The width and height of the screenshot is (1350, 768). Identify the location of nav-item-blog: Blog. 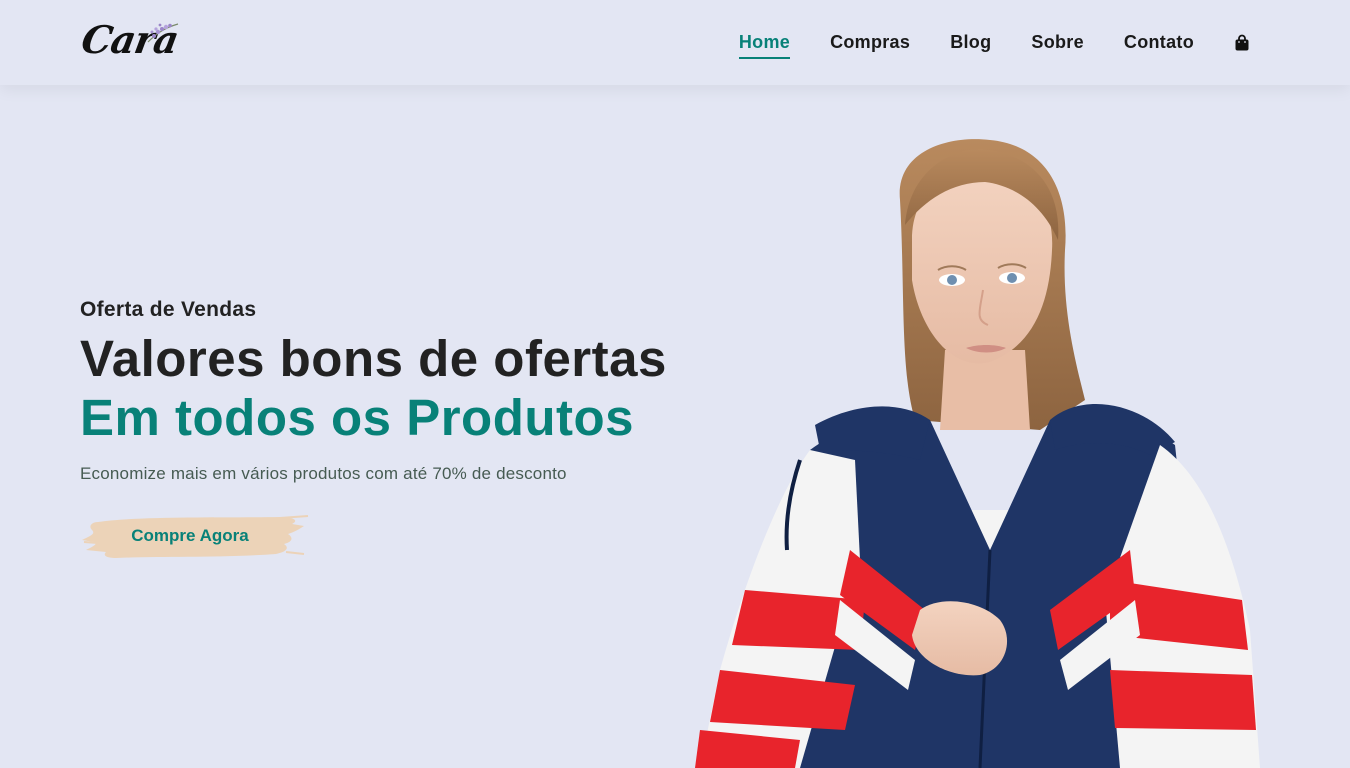
(970, 42).